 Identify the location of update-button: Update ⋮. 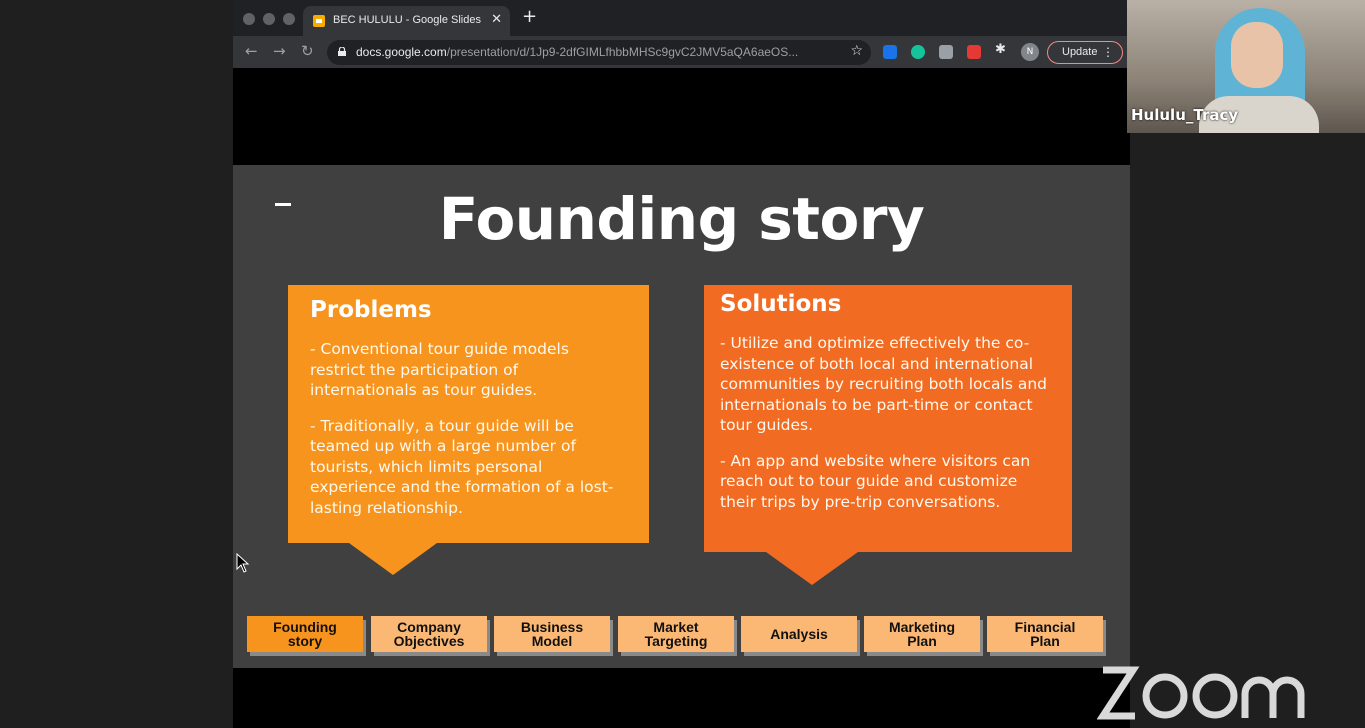
(1085, 52).